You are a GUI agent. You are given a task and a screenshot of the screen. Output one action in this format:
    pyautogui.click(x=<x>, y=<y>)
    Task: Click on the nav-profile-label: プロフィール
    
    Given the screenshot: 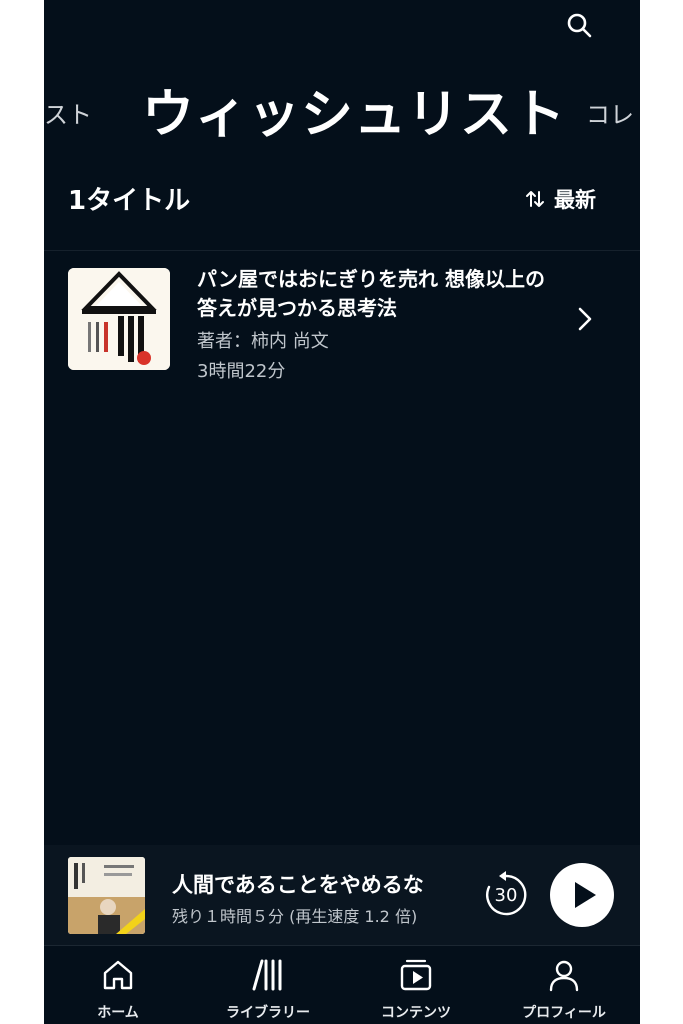 What is the action you would take?
    pyautogui.click(x=564, y=1013)
    